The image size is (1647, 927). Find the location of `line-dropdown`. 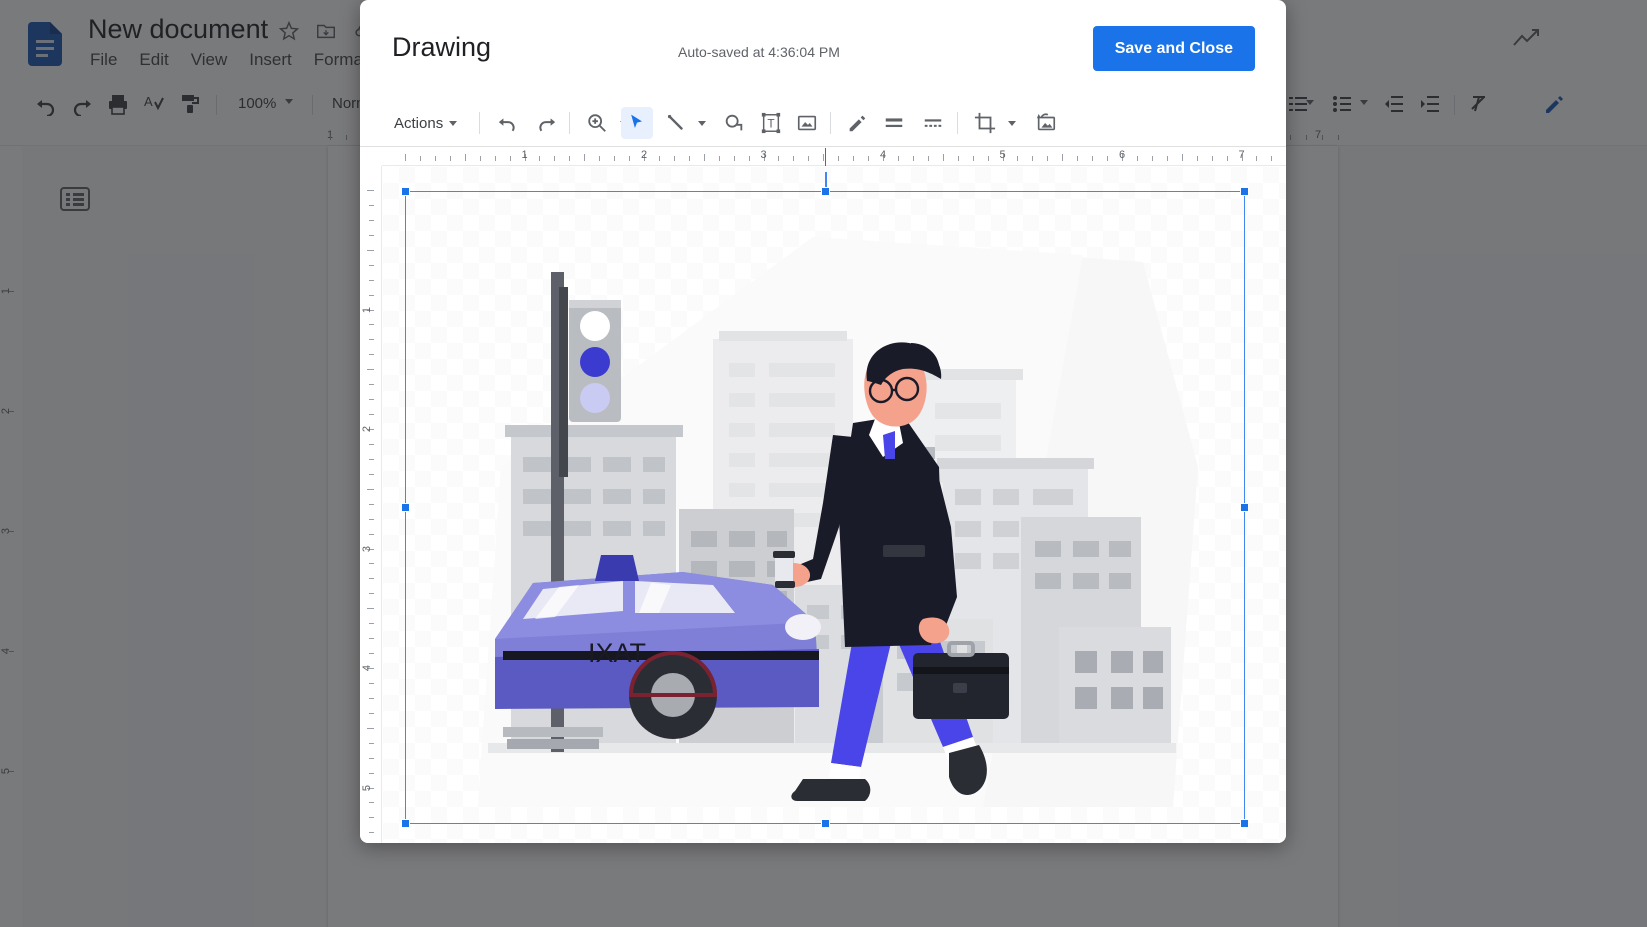

line-dropdown is located at coordinates (702, 123).